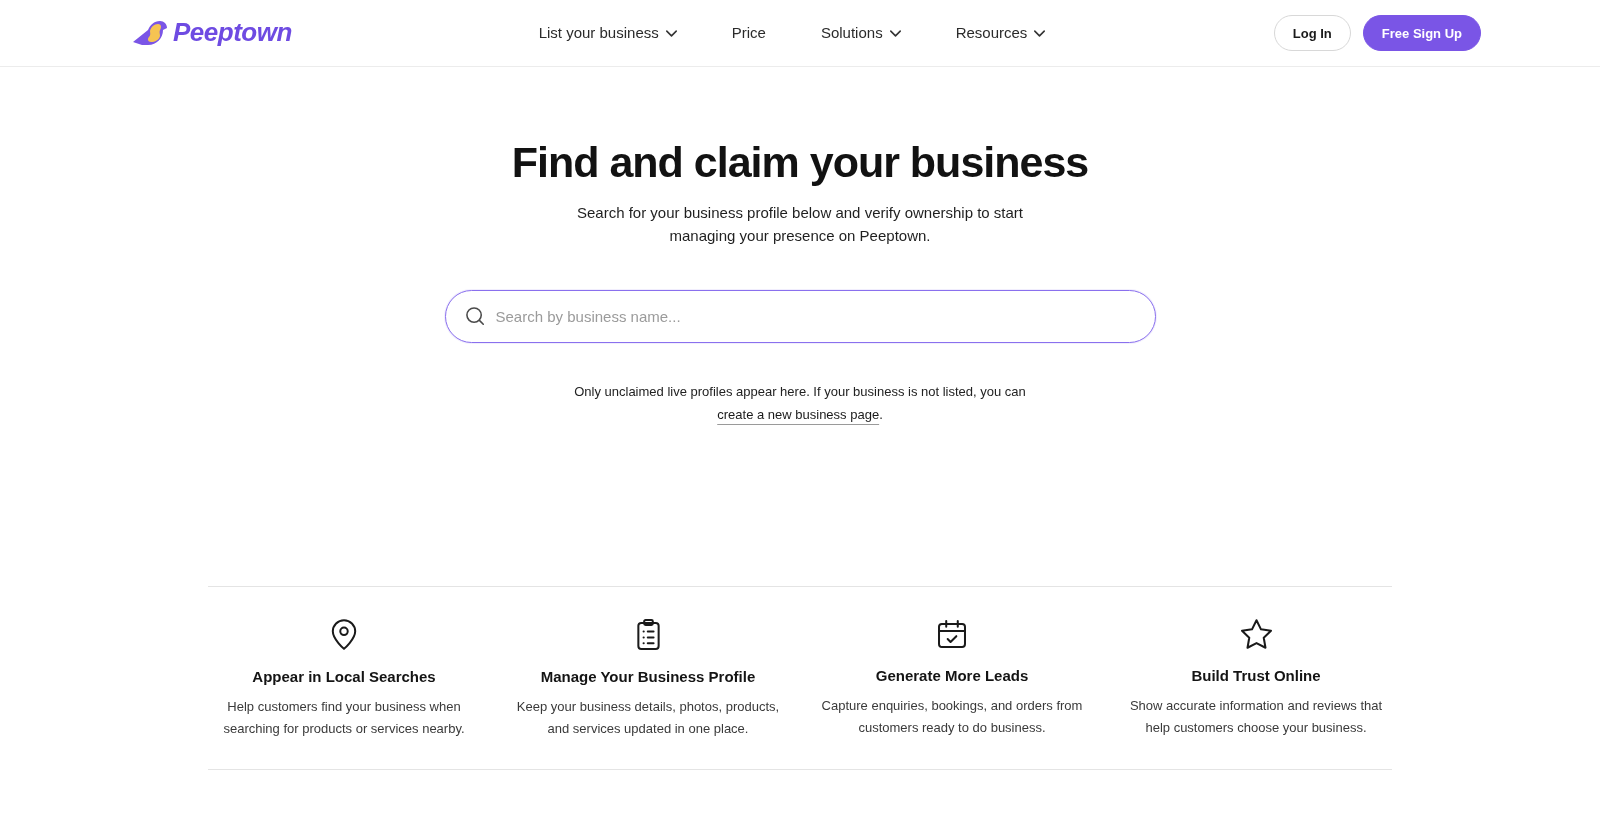 Image resolution: width=1600 pixels, height=816 pixels. I want to click on calendar-check-icon, so click(952, 634).